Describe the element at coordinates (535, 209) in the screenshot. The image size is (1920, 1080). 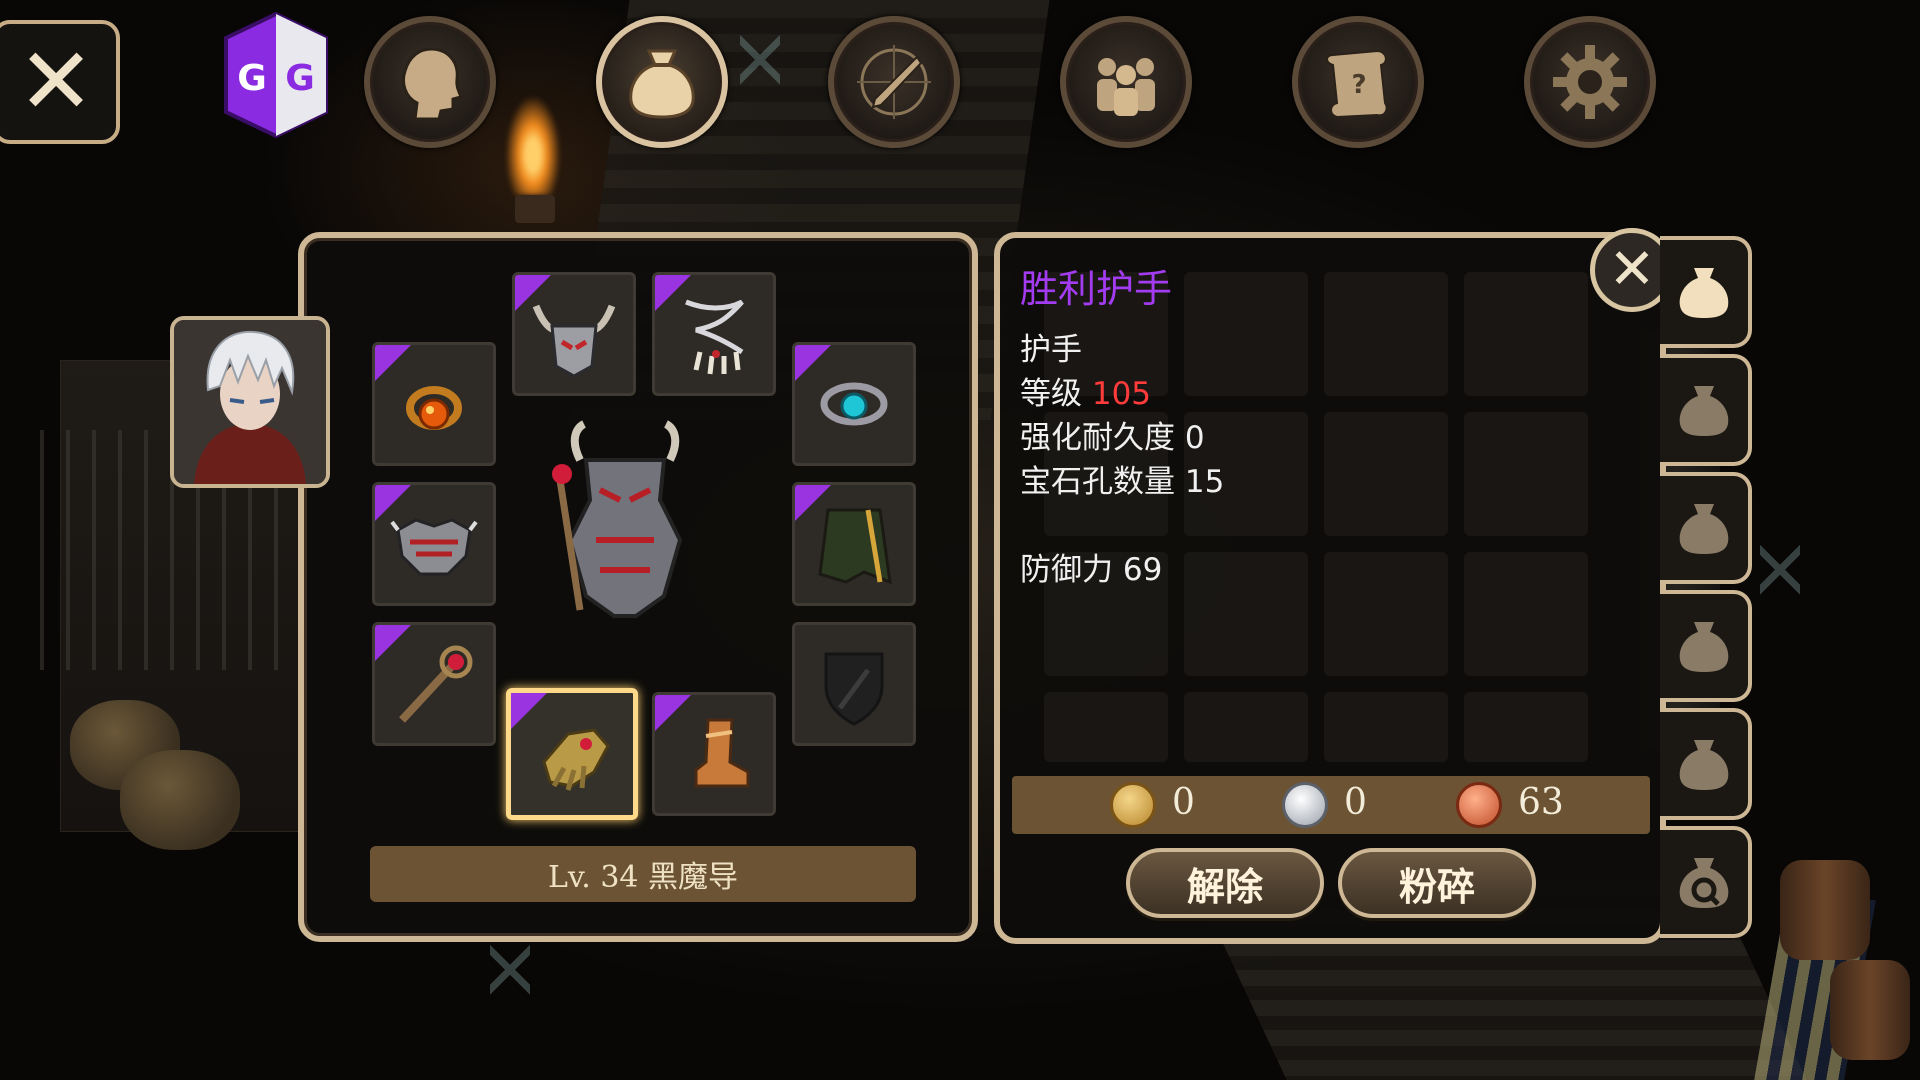
I see `torch-holder` at that location.